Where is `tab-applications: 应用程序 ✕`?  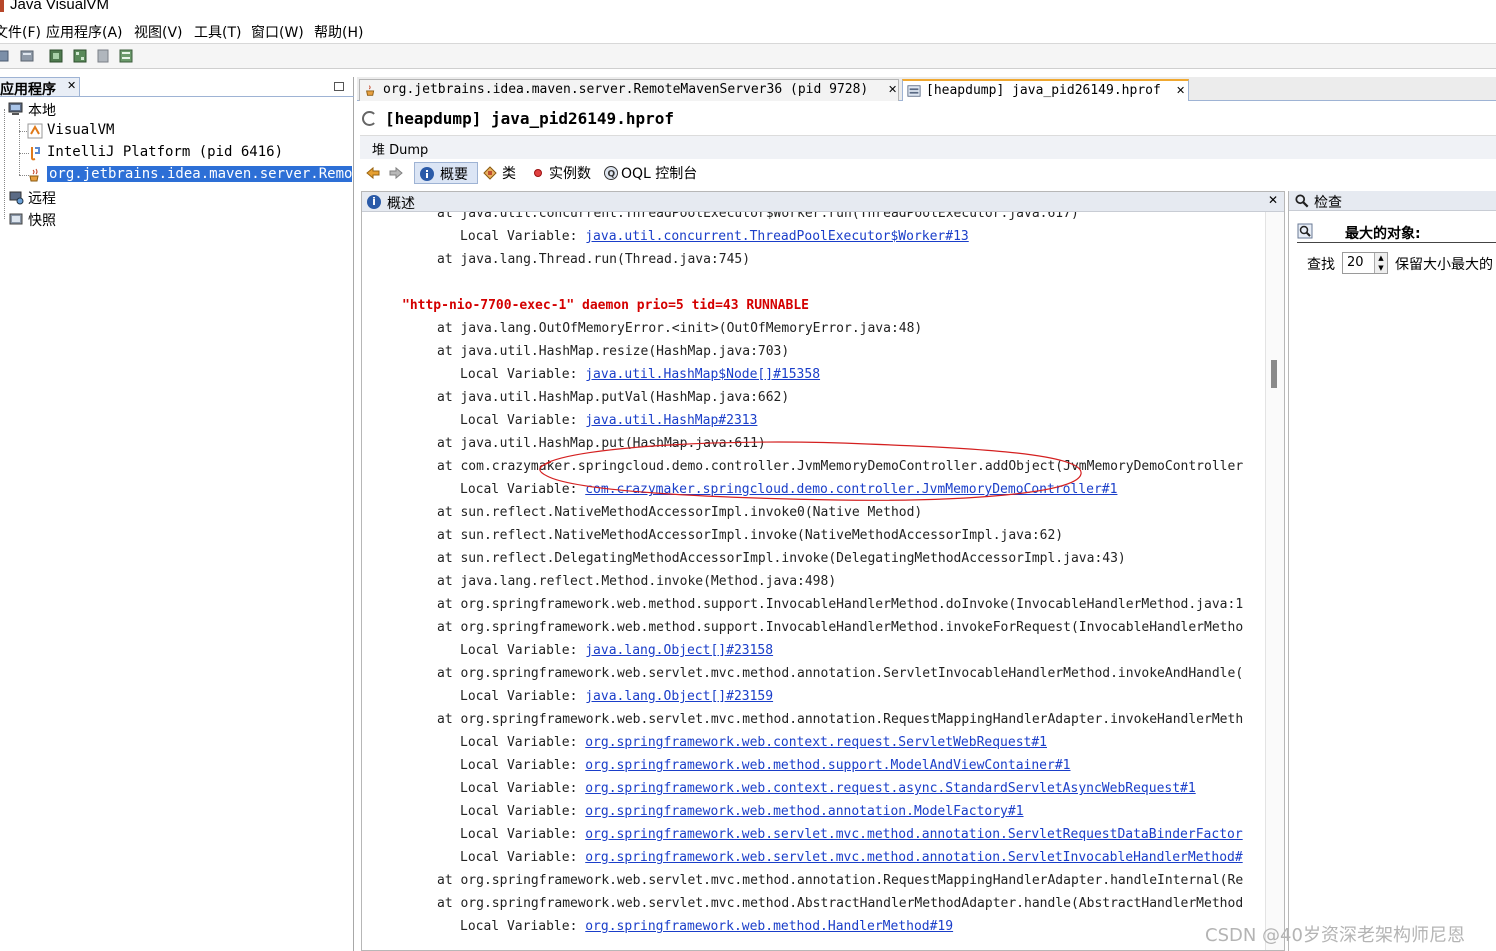 tab-applications: 应用程序 ✕ is located at coordinates (40, 87).